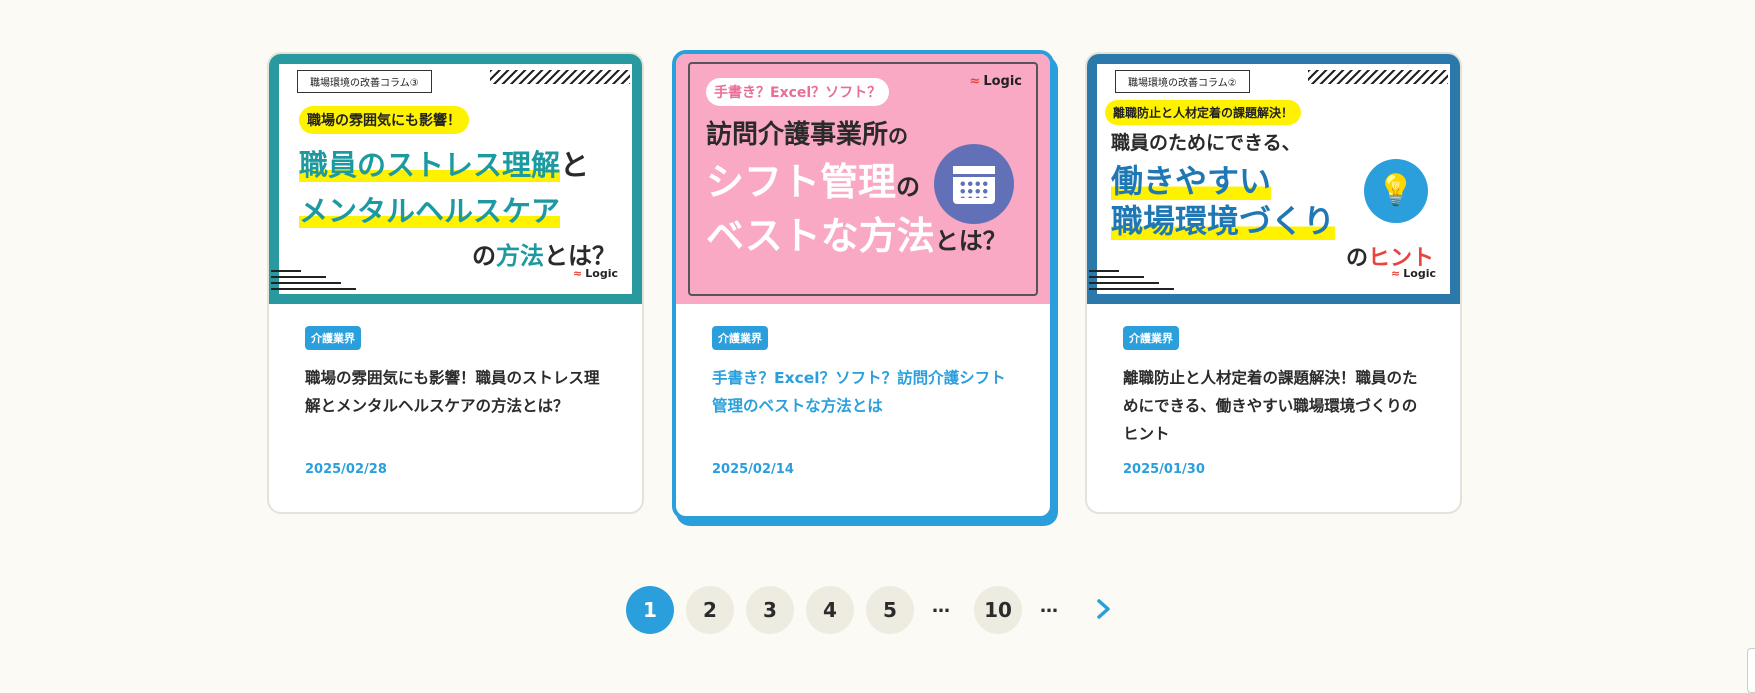 The height and width of the screenshot is (693, 1755). I want to click on thumbnail-headline-2: シフト管理の, so click(813, 182).